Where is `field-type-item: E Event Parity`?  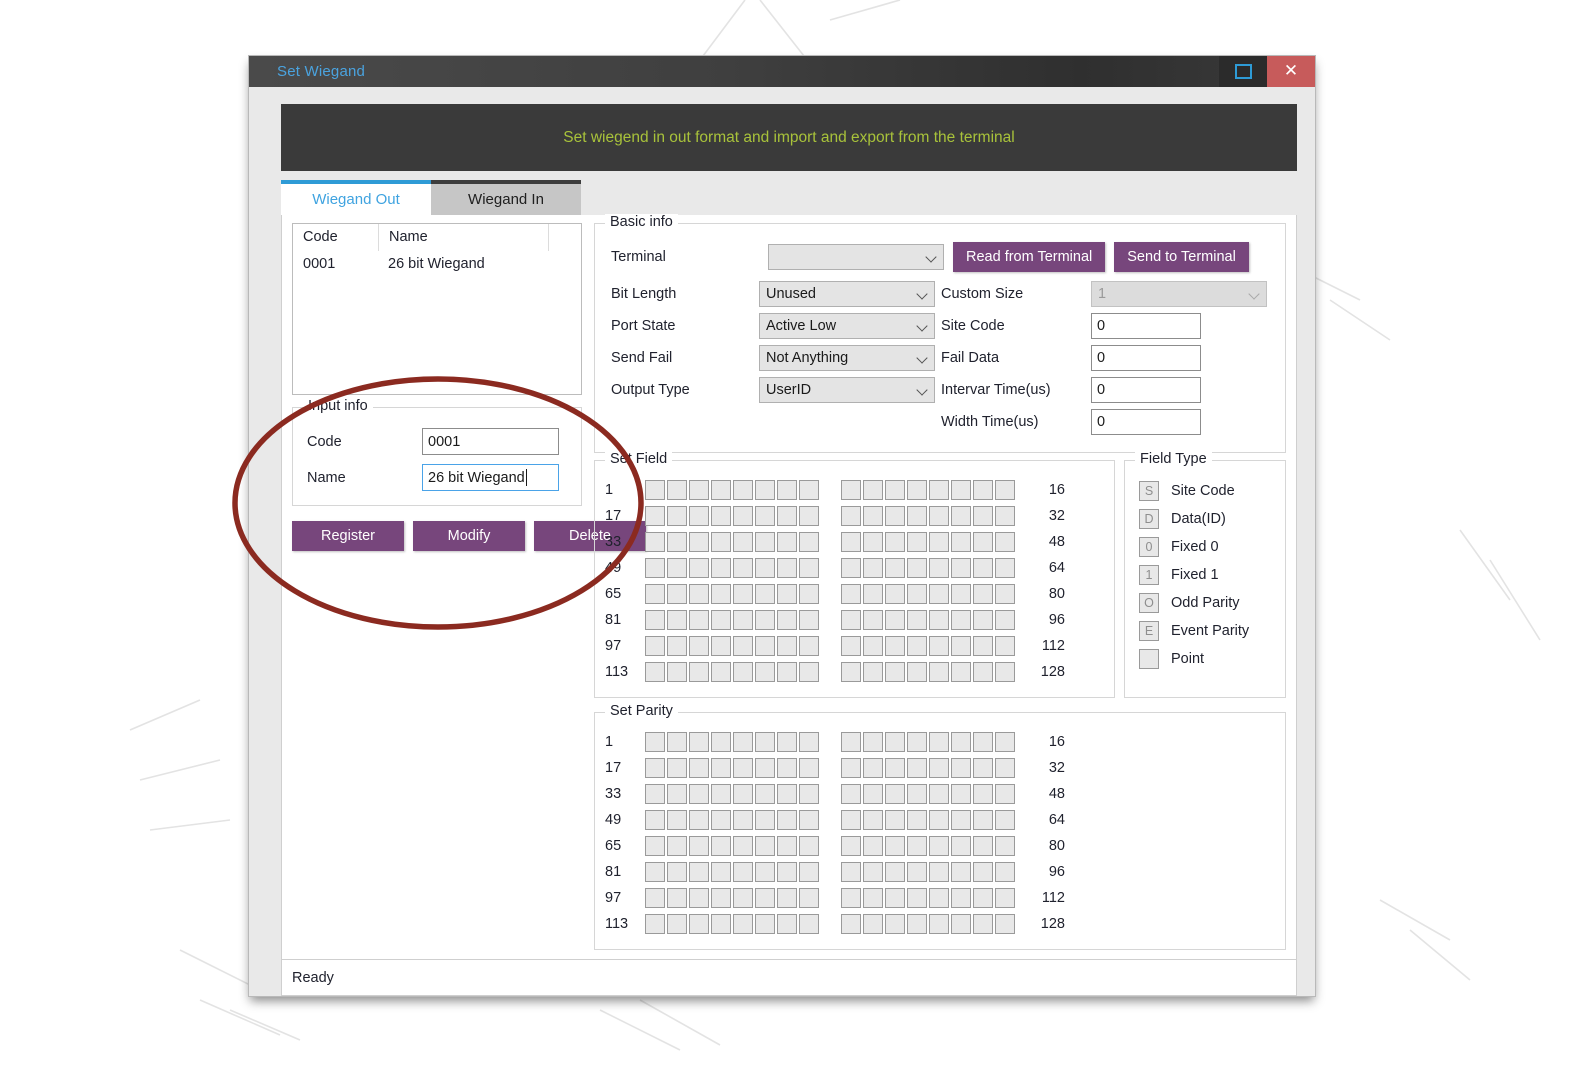
field-type-item: E Event Parity is located at coordinates (1207, 631).